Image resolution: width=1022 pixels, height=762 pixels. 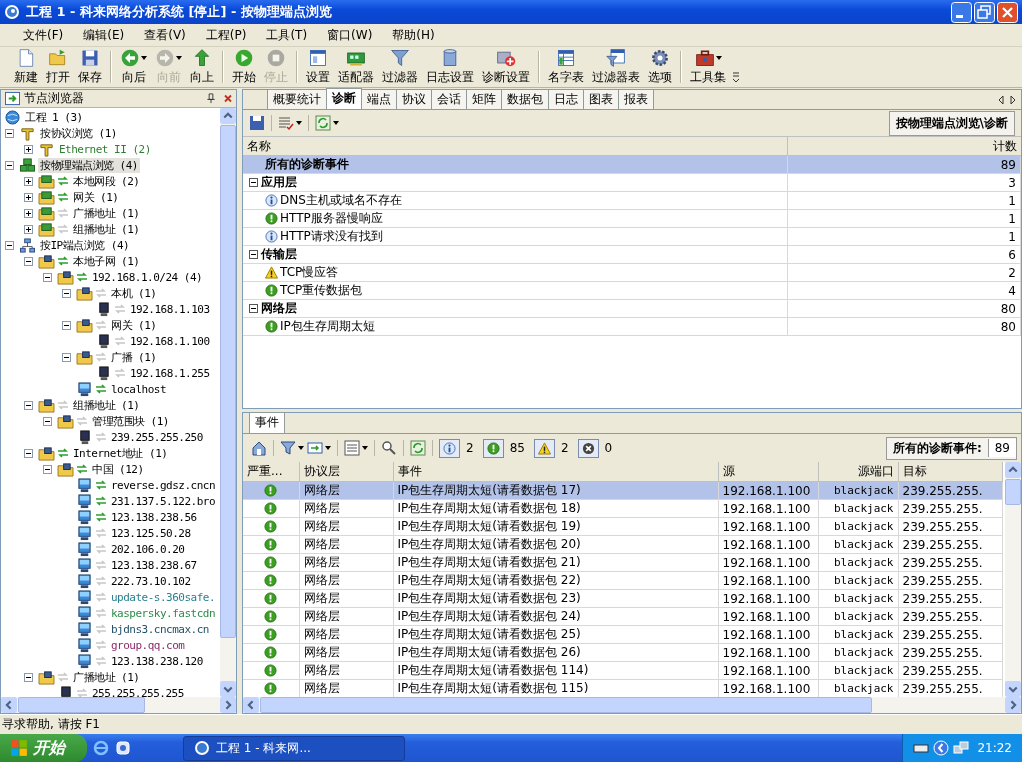 What do you see at coordinates (622, 670) in the screenshot?
I see `table-row: 网络层 IP包生存周期太短(请看数据包 114) 192.168.1.100 blackjack 239.255.255.` at bounding box center [622, 670].